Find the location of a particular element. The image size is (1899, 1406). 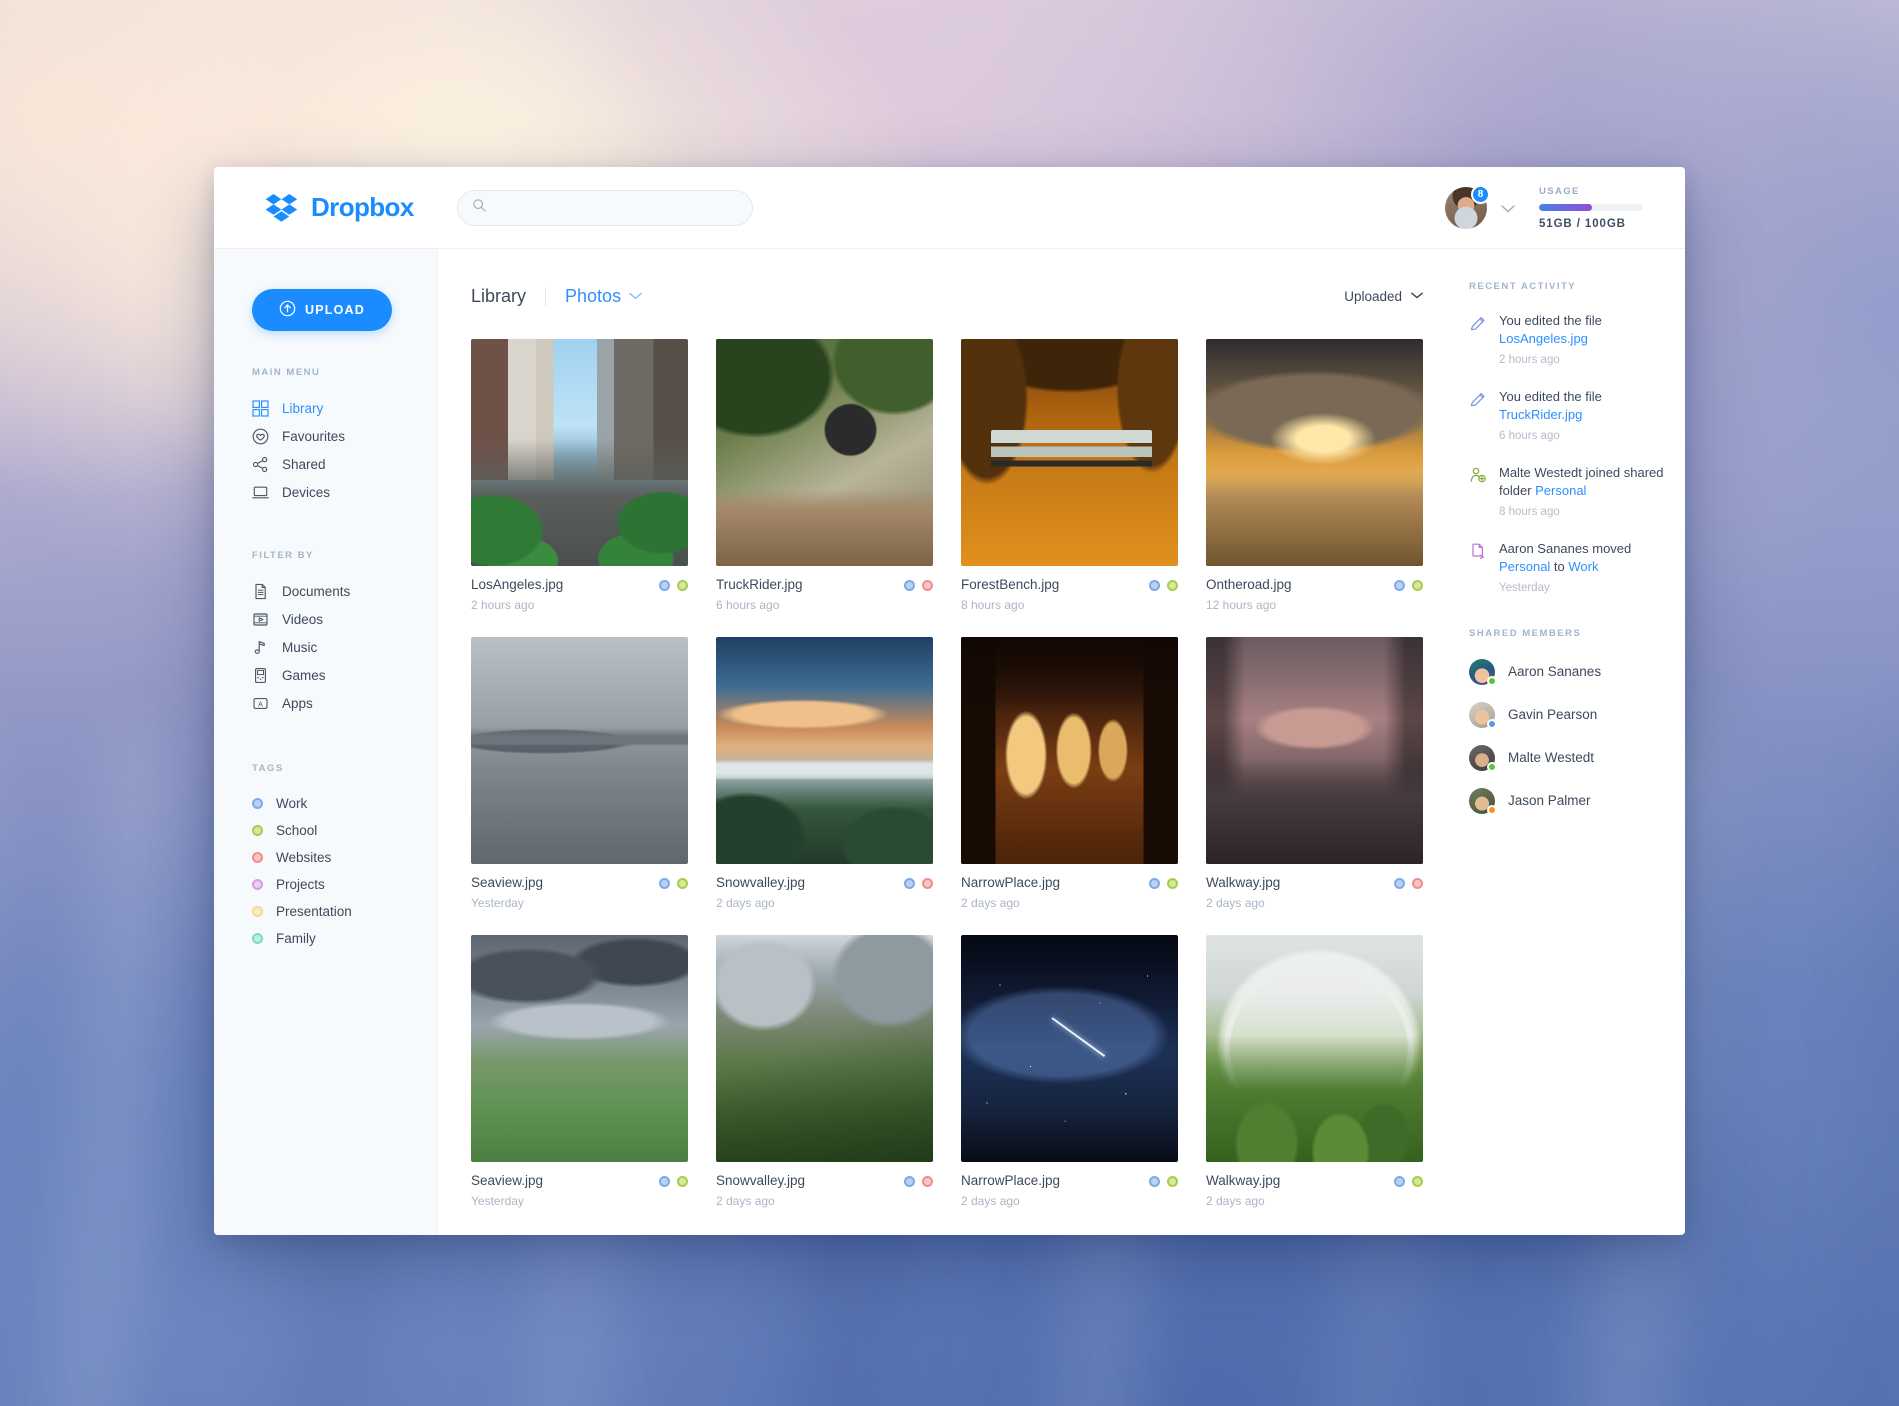

avatar: 8 is located at coordinates (1467, 207).